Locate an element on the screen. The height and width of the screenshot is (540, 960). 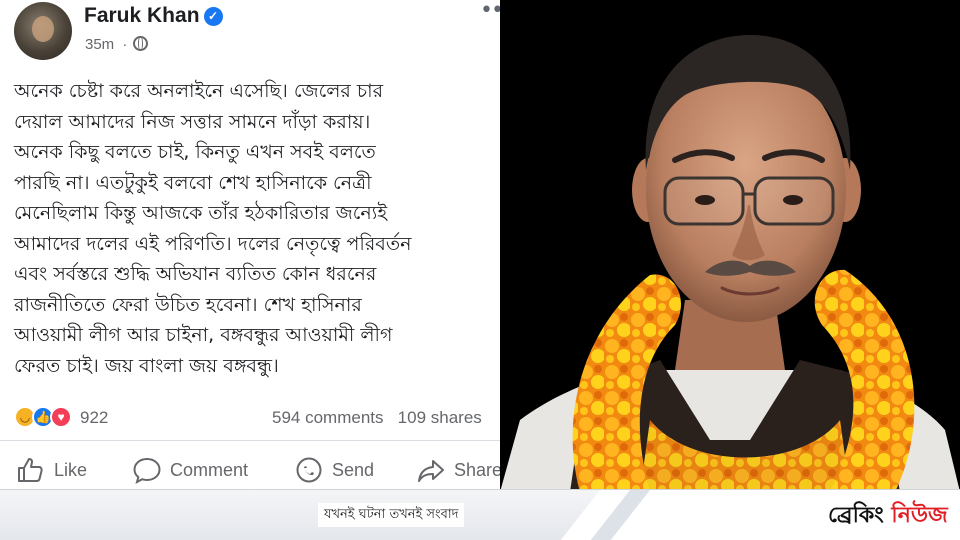
send-label: Send is located at coordinates (353, 469).